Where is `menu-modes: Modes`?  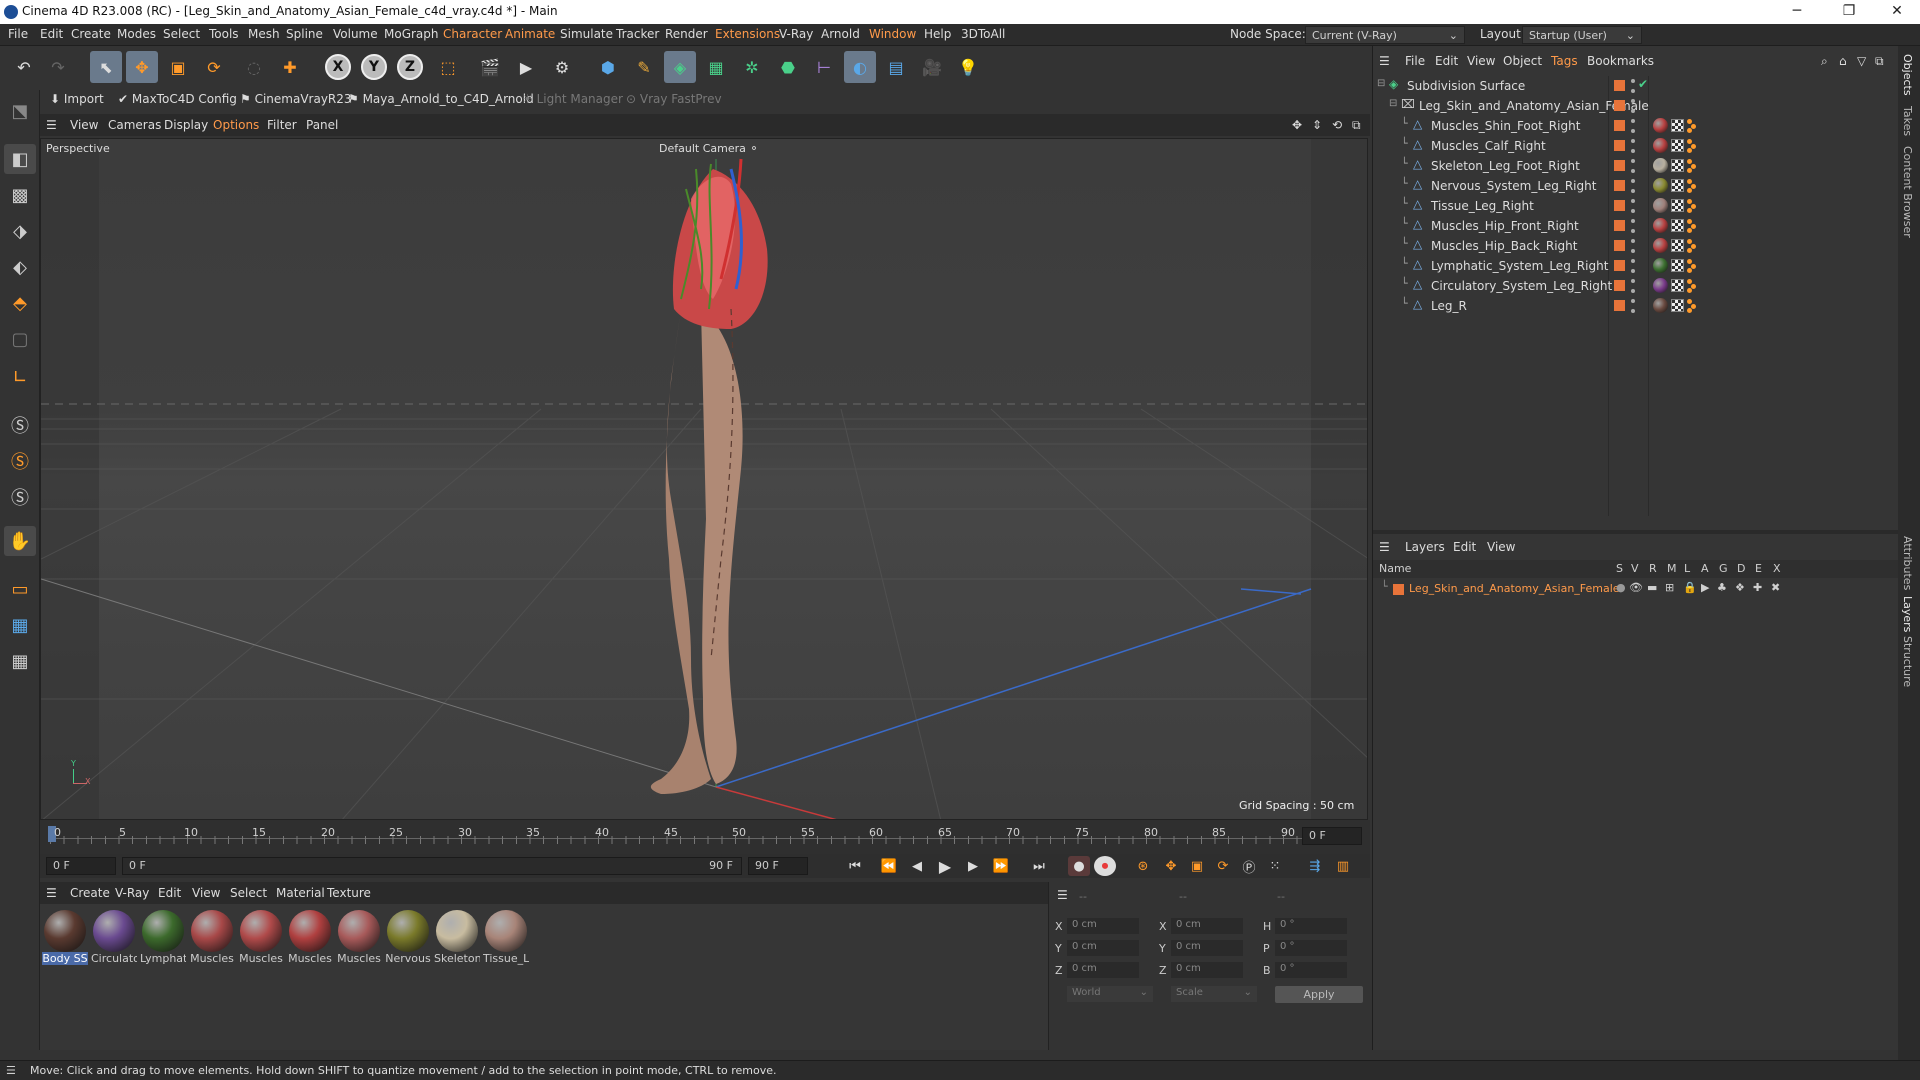 menu-modes: Modes is located at coordinates (136, 34).